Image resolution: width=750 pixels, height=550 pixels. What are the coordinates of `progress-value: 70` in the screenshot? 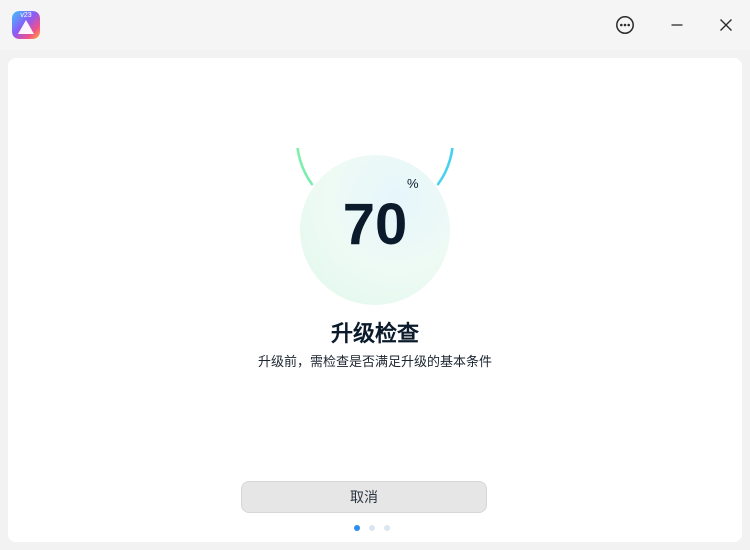 It's located at (375, 224).